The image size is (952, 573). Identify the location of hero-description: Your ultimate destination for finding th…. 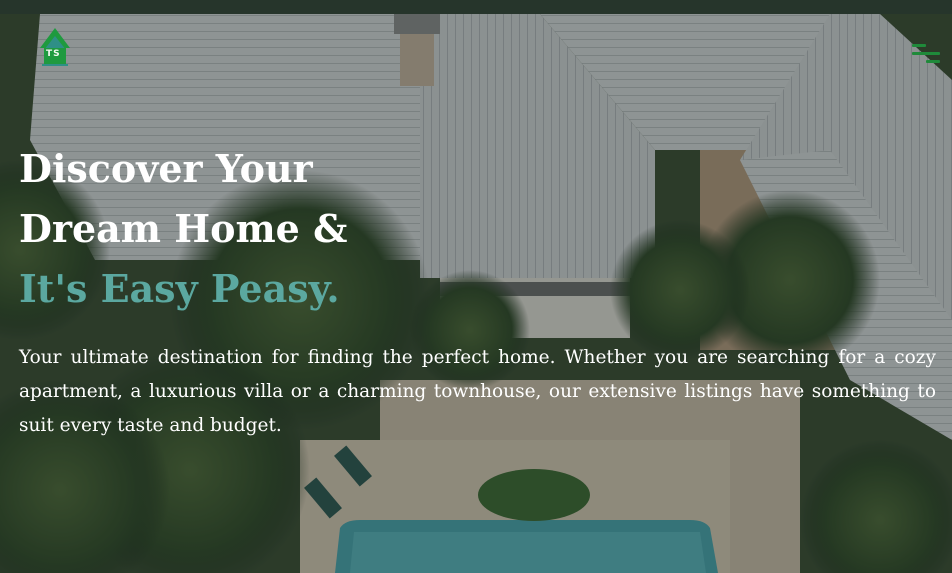
(477, 391).